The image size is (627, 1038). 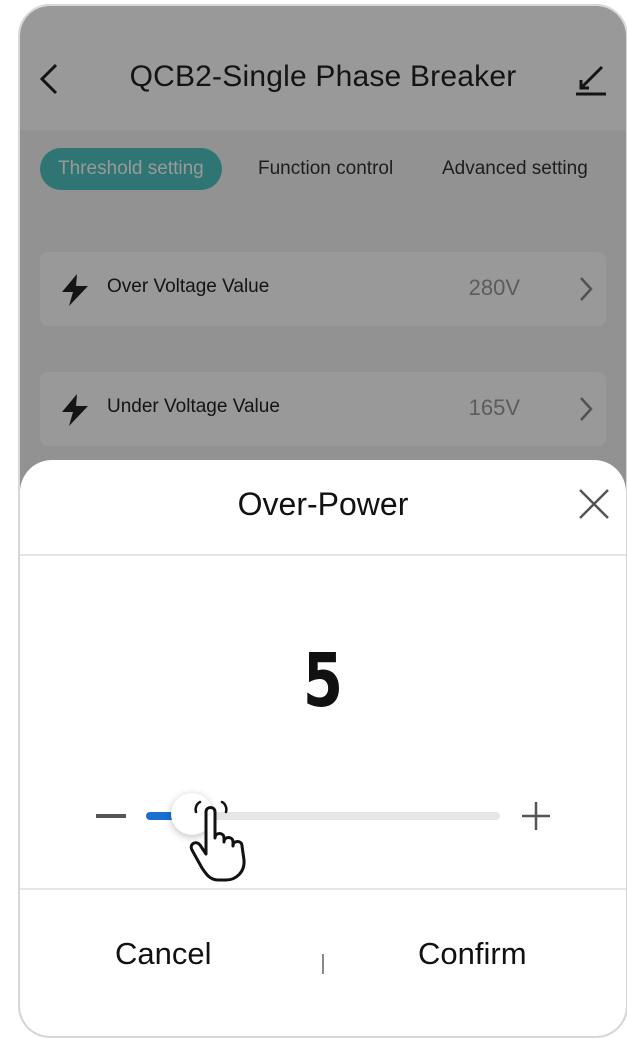 What do you see at coordinates (494, 407) in the screenshot?
I see `setting-value: 165V` at bounding box center [494, 407].